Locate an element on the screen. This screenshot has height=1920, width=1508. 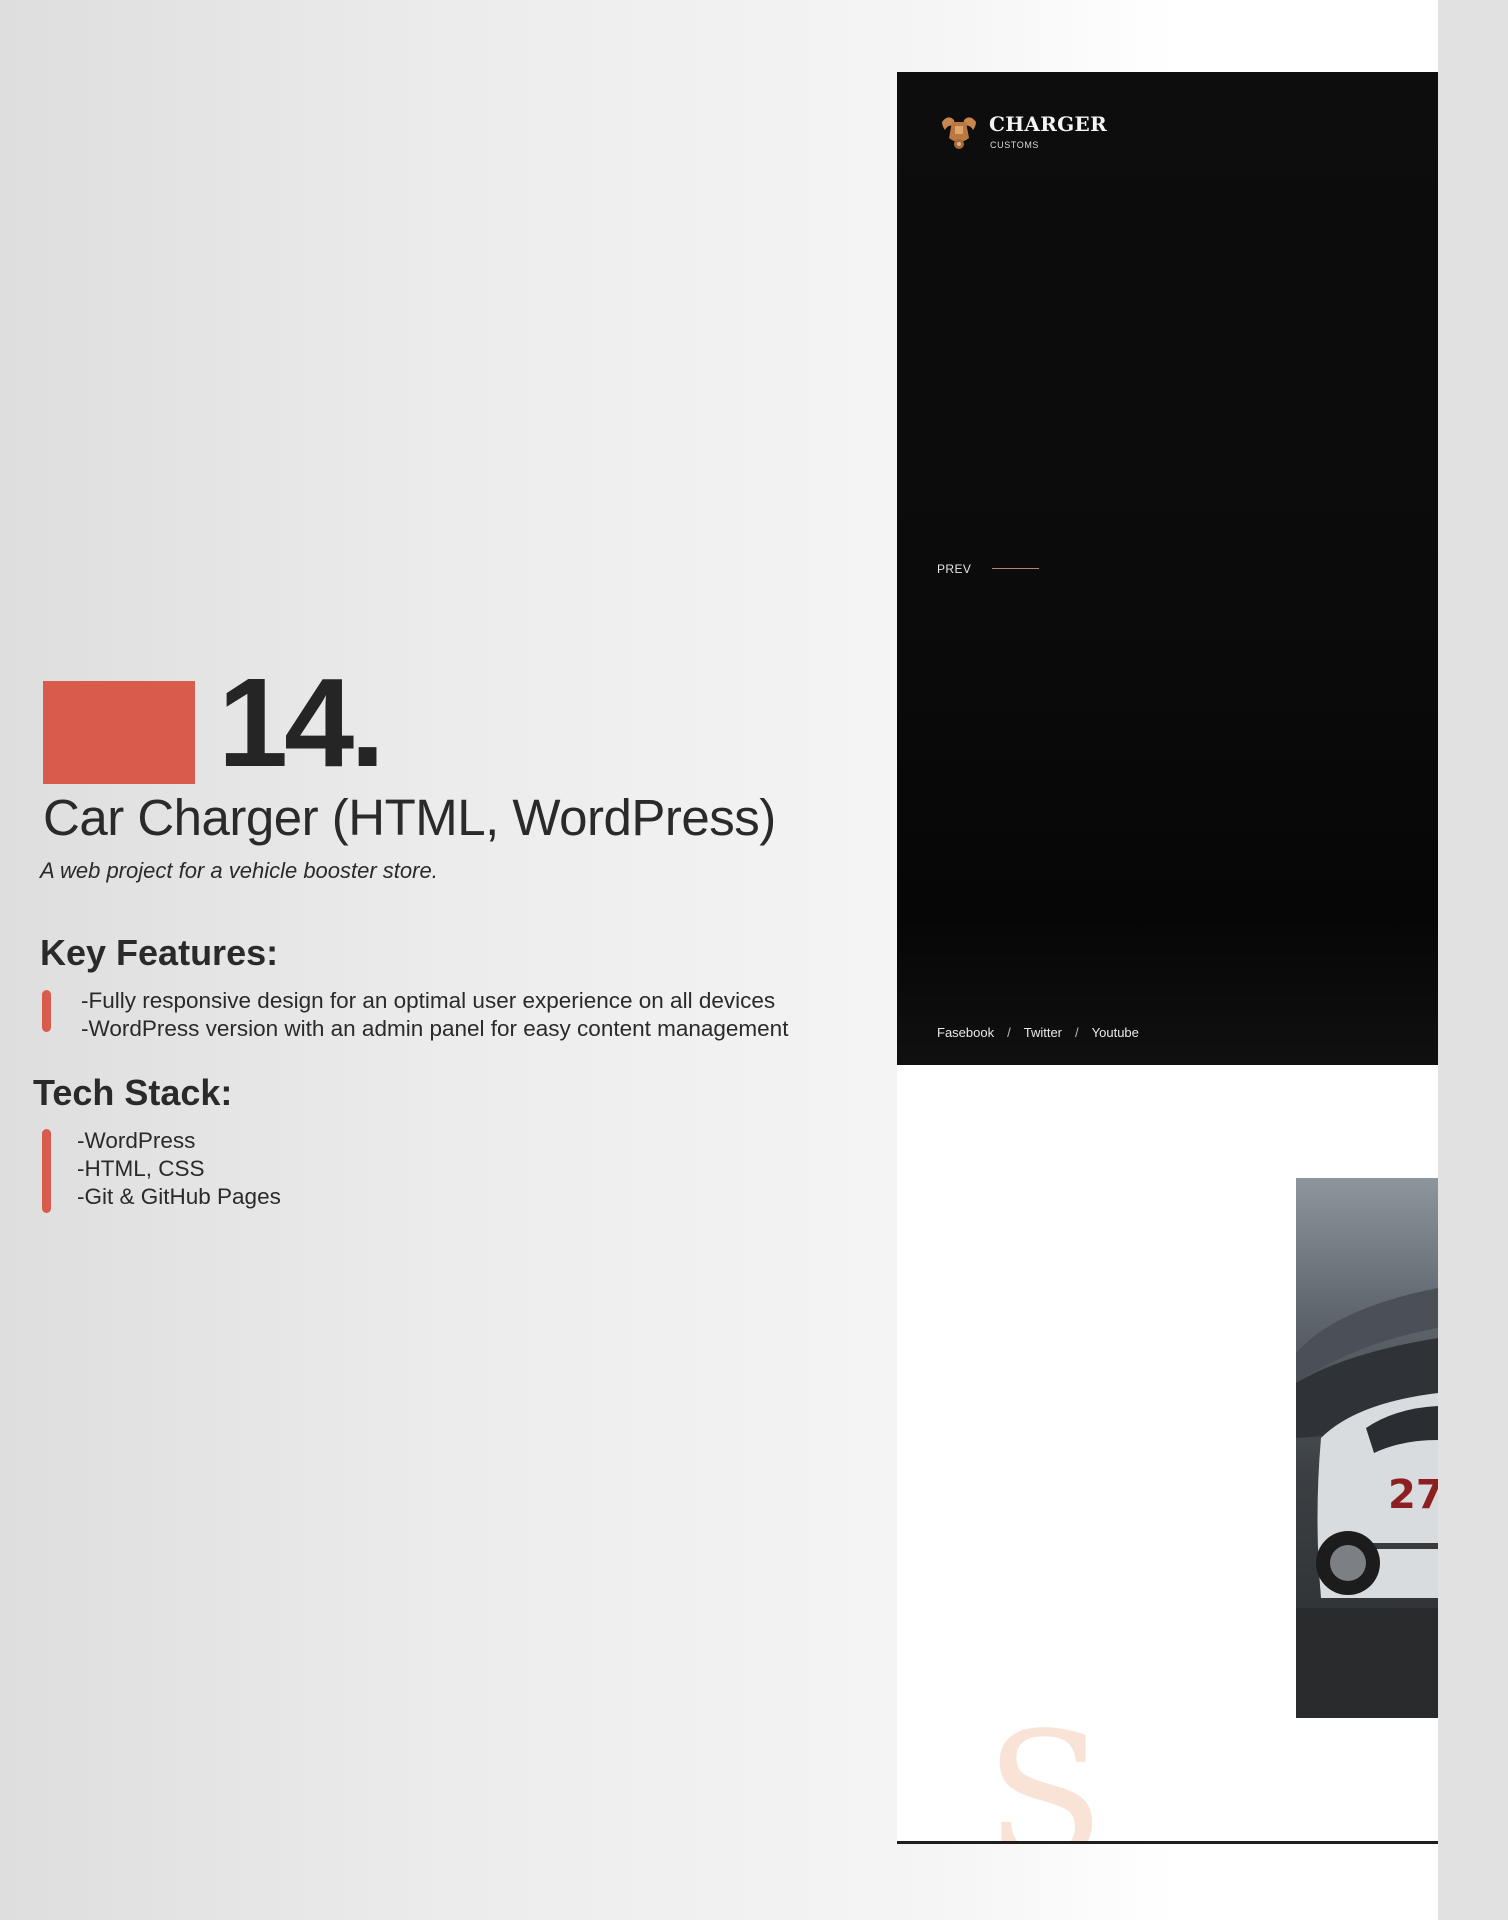
tech-stack-heading: Tech Stack: is located at coordinates (133, 1092).